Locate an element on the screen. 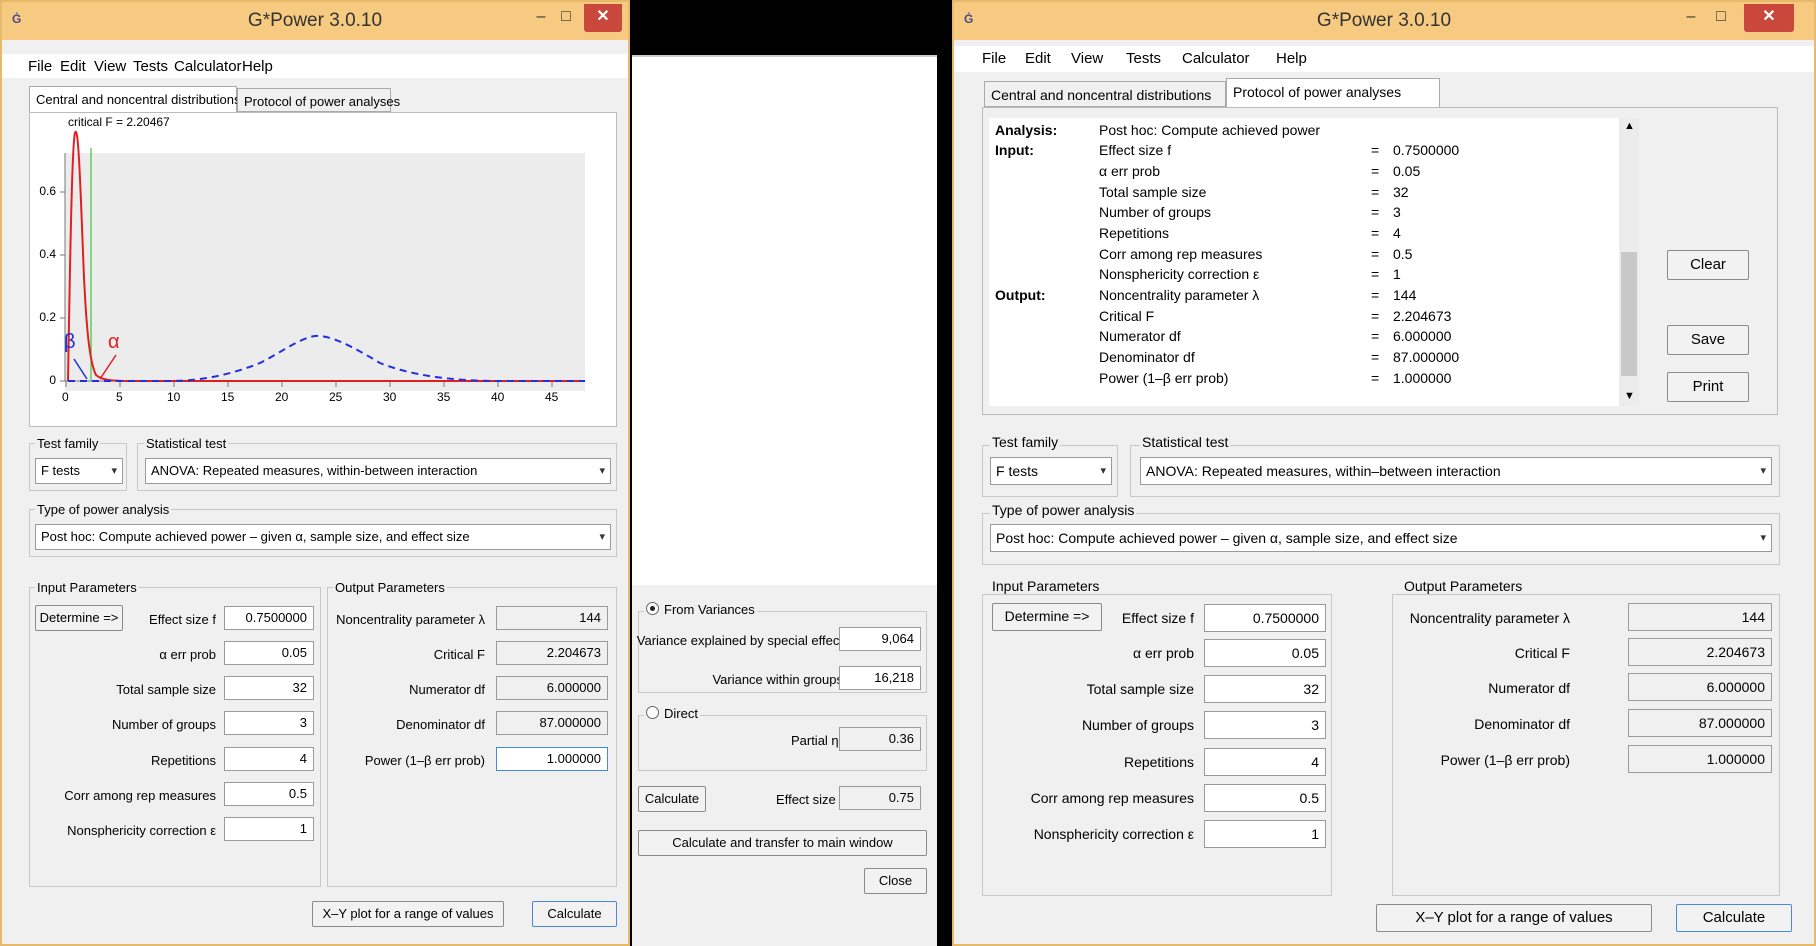 The width and height of the screenshot is (1816, 946). protocol-scrollbar: ▲ ▼ is located at coordinates (1629, 262).